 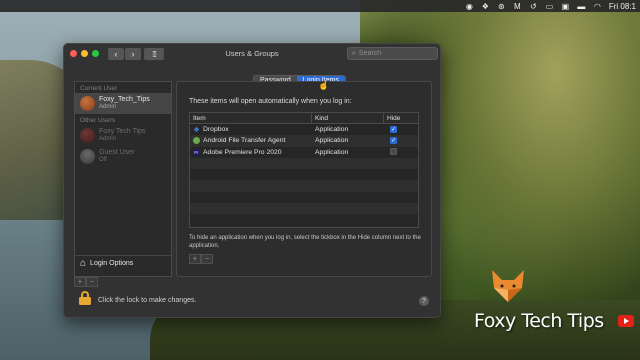 What do you see at coordinates (539, 321) in the screenshot?
I see `watermark-text: Foxy Tech Tips` at bounding box center [539, 321].